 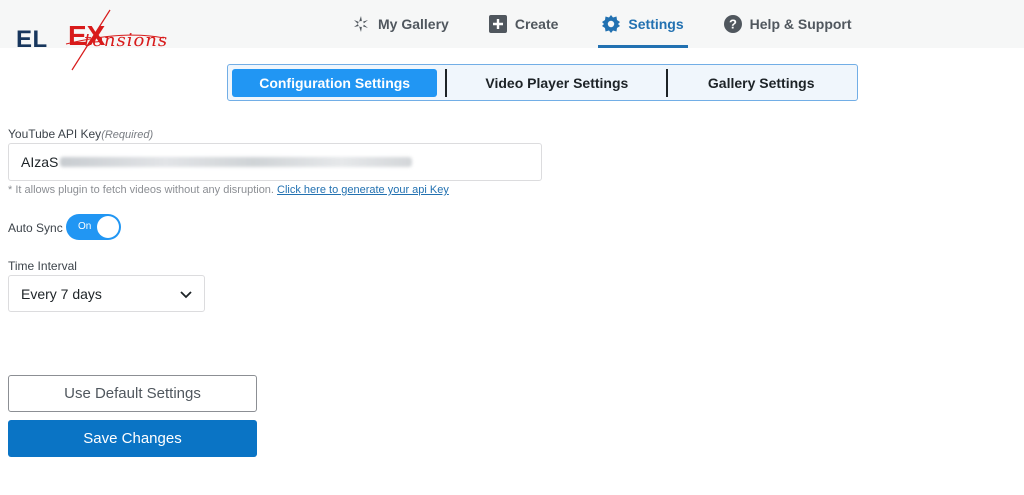 I want to click on api-key-input: AIzaS, so click(x=275, y=162).